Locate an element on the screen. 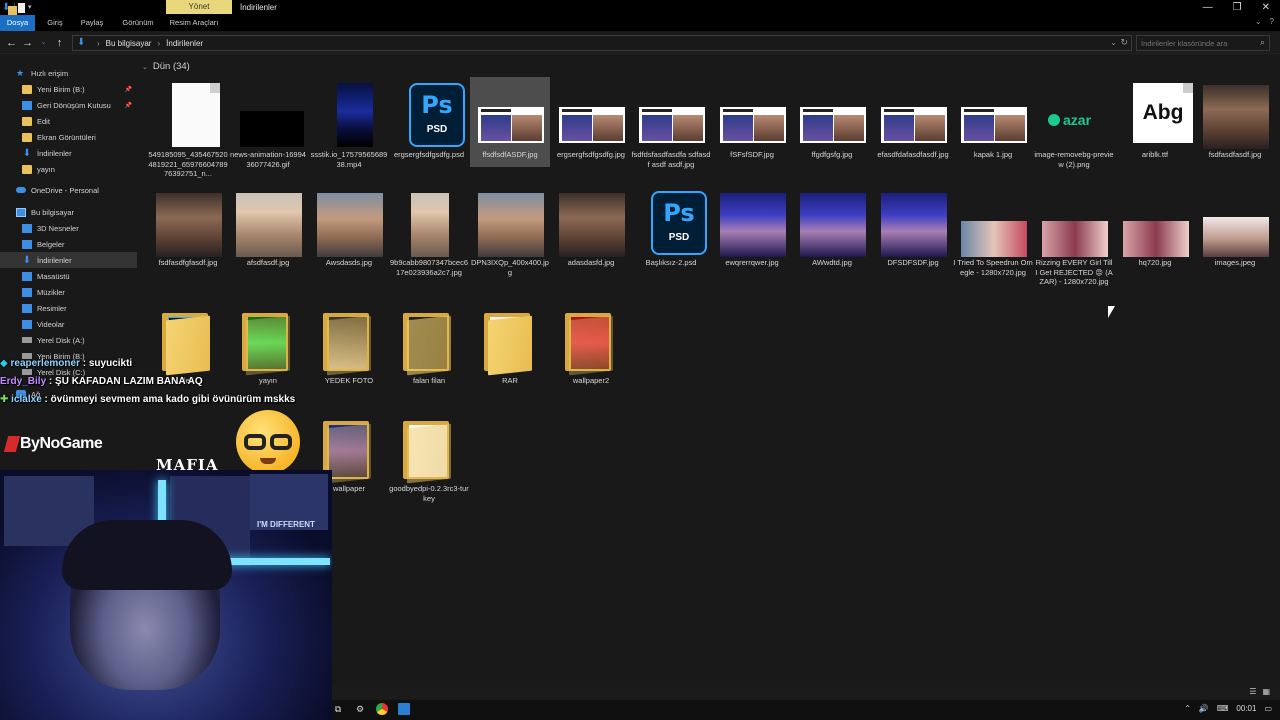 This screenshot has height=720, width=1280. sidebar-item-desktop: Masaüstü is located at coordinates (68, 276).